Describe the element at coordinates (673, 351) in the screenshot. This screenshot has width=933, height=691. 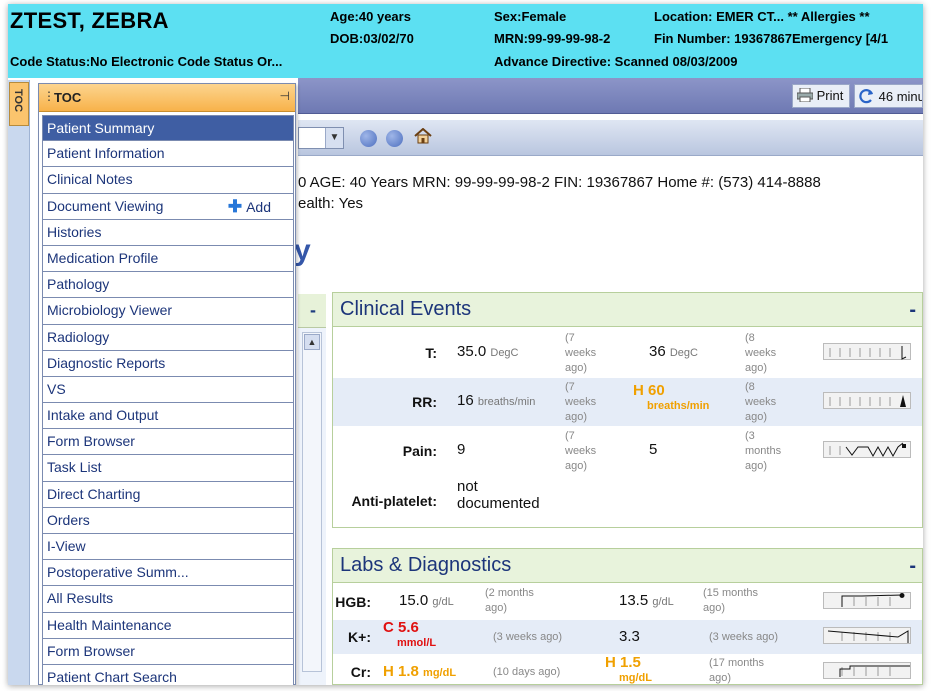
I see `value-2: 36 DegC` at that location.